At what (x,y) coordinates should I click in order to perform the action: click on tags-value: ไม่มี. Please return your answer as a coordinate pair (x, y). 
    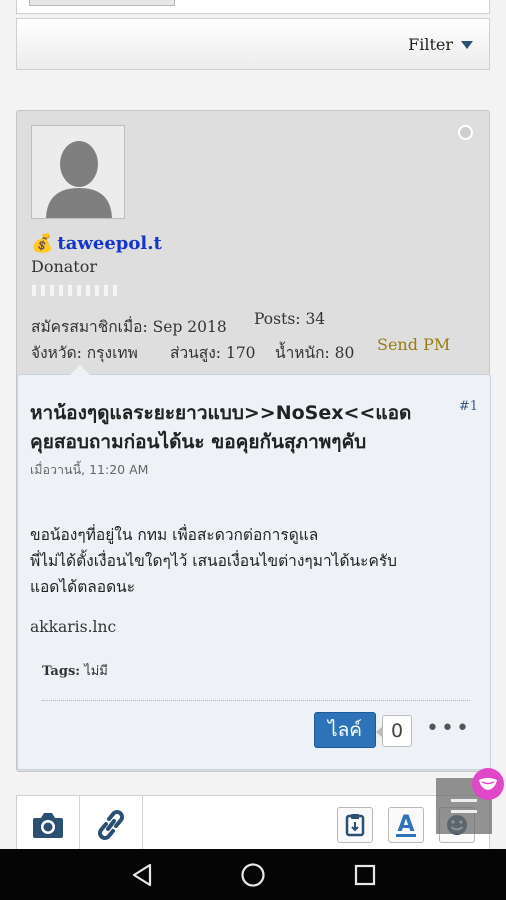
    Looking at the image, I should click on (96, 671).